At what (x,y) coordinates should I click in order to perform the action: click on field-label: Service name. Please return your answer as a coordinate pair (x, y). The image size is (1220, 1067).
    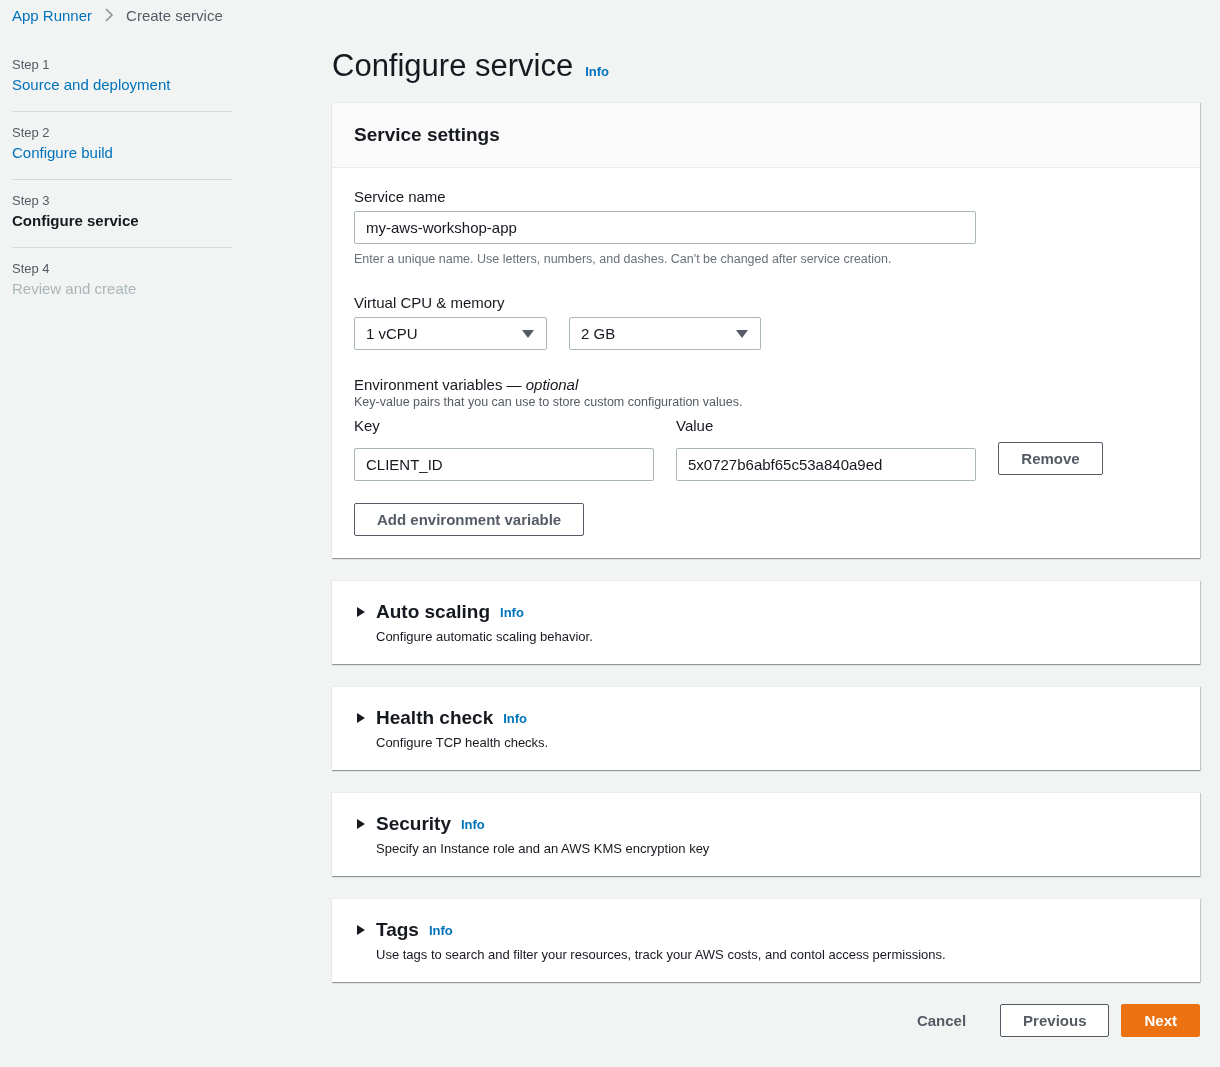
    Looking at the image, I should click on (400, 196).